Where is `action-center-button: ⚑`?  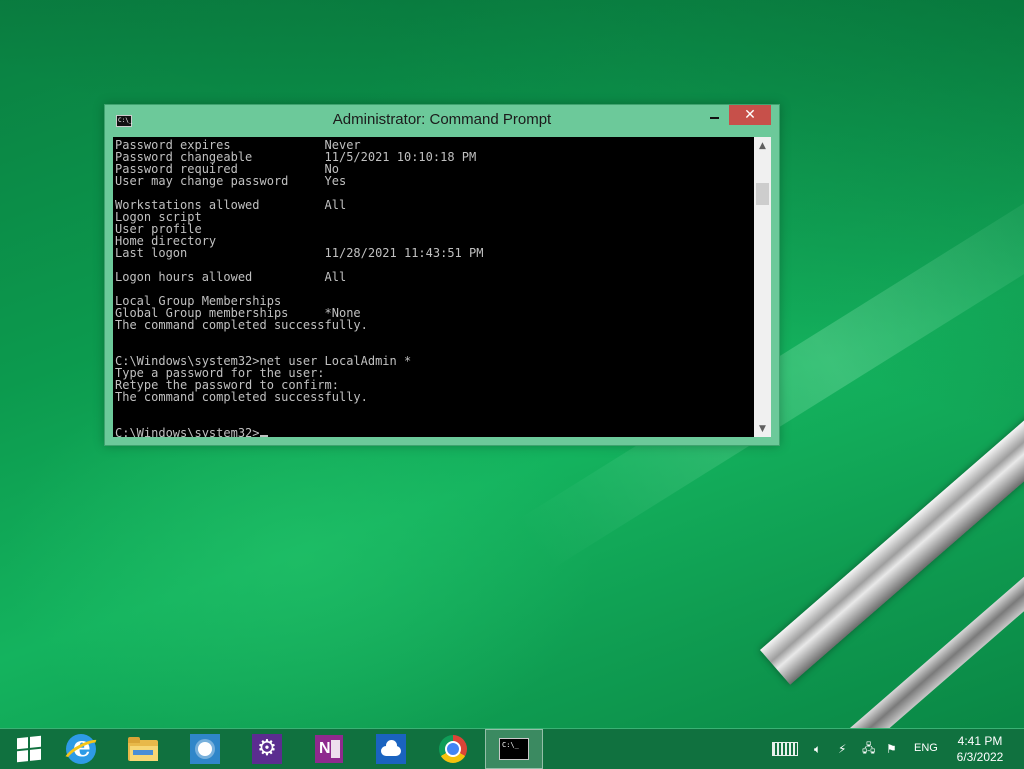
action-center-button: ⚑ is located at coordinates (891, 749).